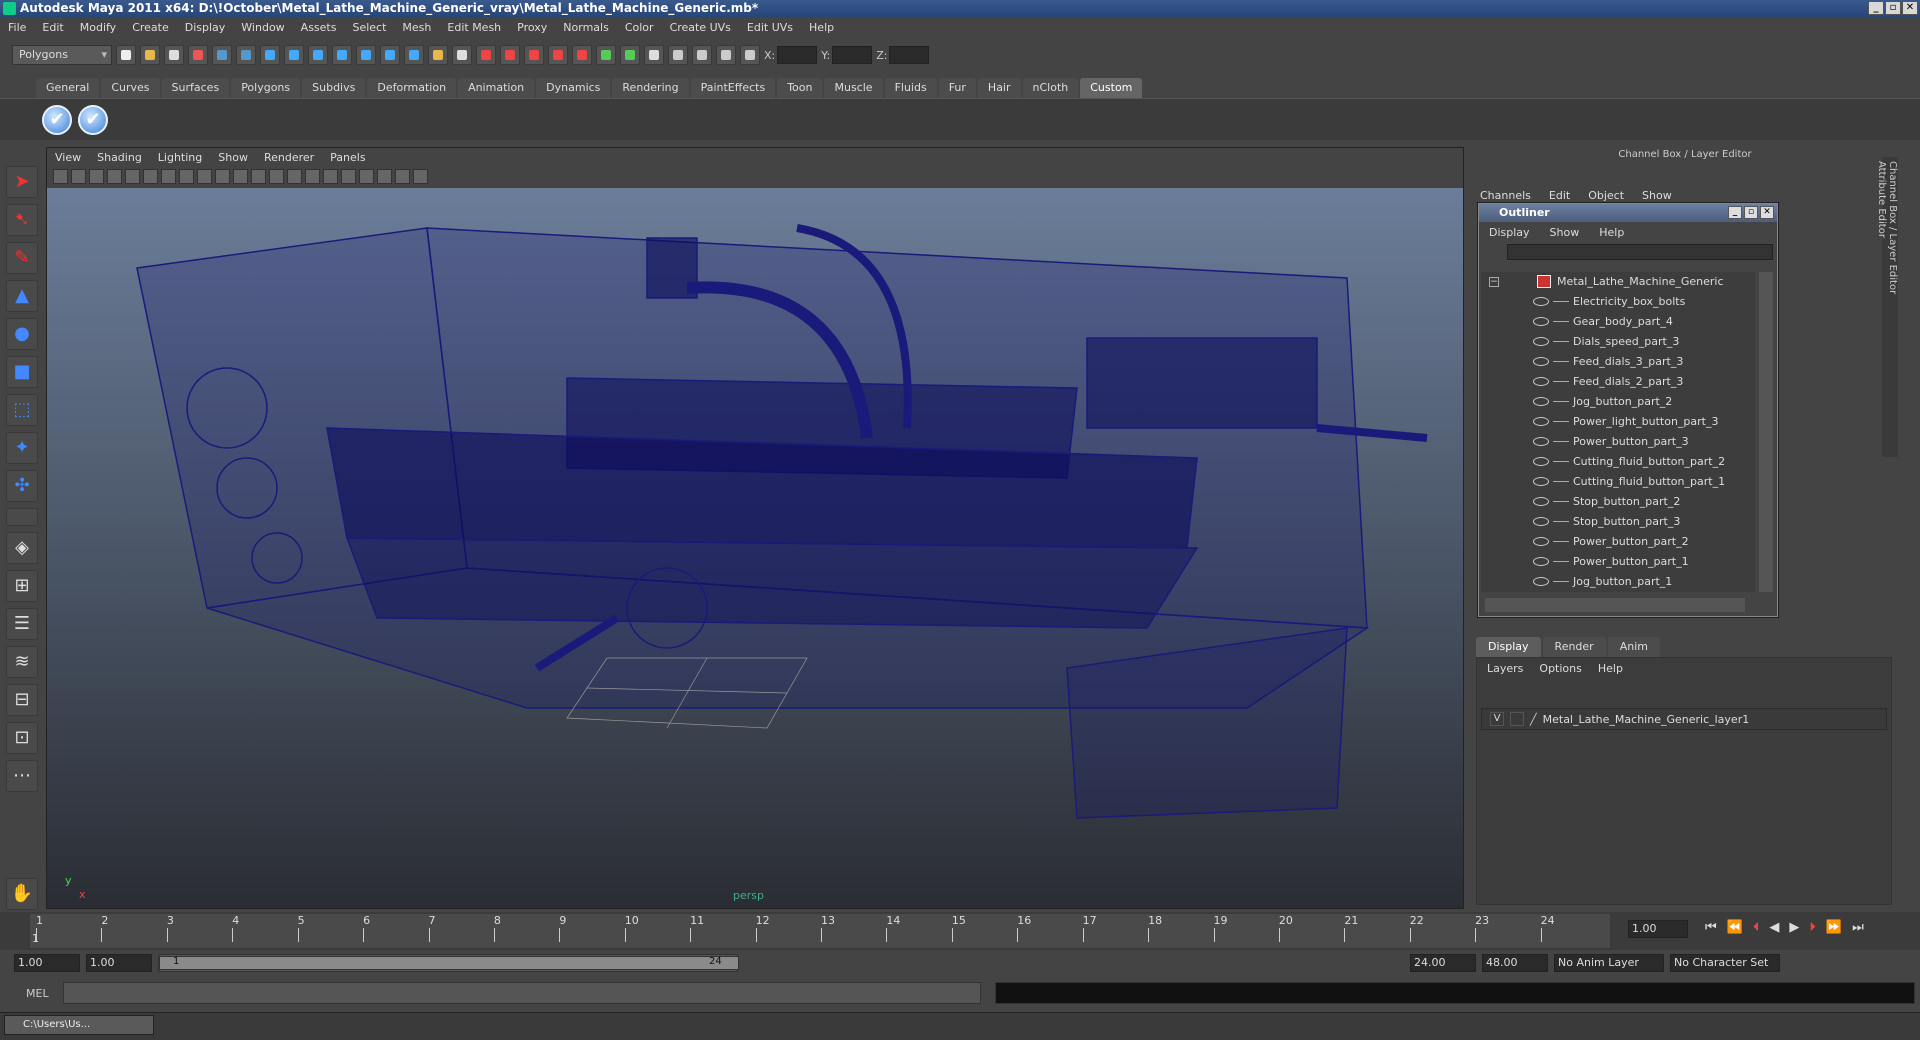  What do you see at coordinates (1497, 719) in the screenshot?
I see `layer-visibility-toggle: V` at bounding box center [1497, 719].